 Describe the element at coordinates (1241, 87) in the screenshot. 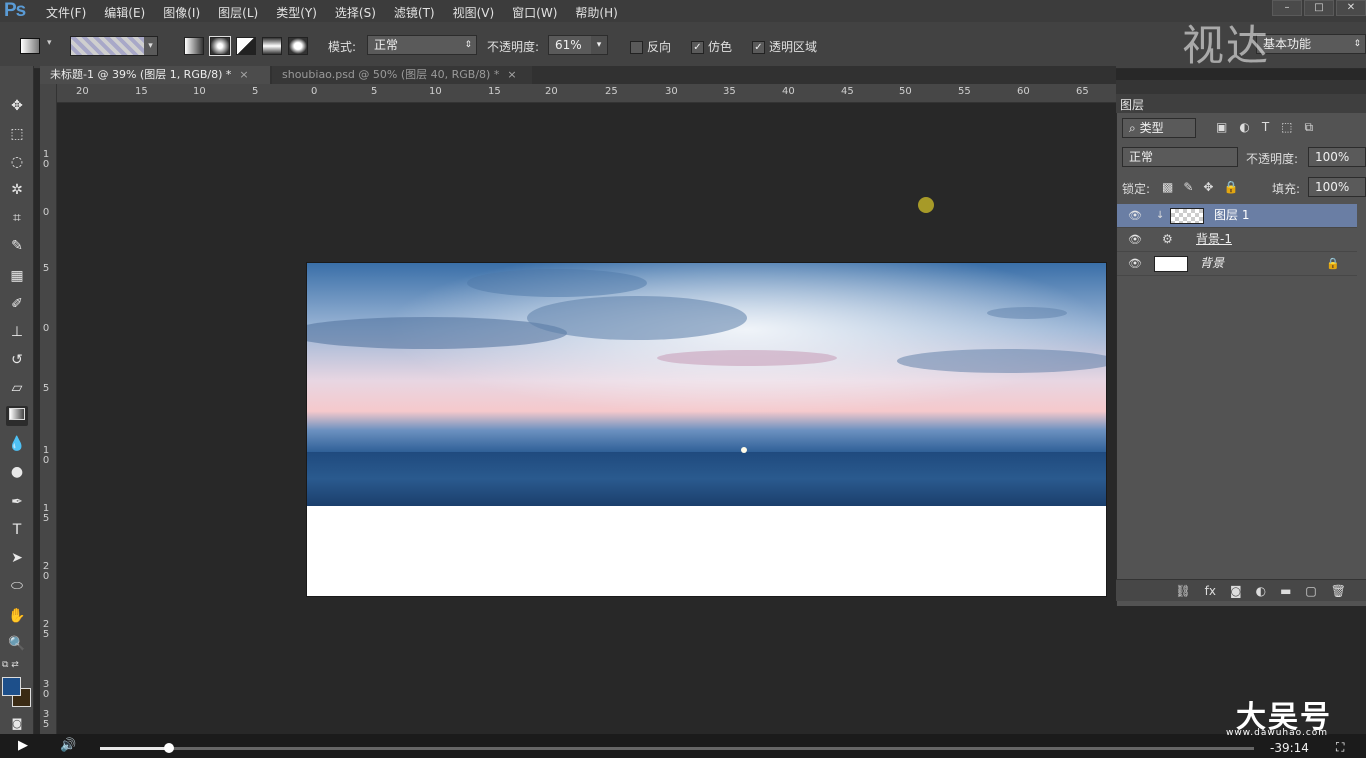

I see `panel-collapse-strip` at that location.